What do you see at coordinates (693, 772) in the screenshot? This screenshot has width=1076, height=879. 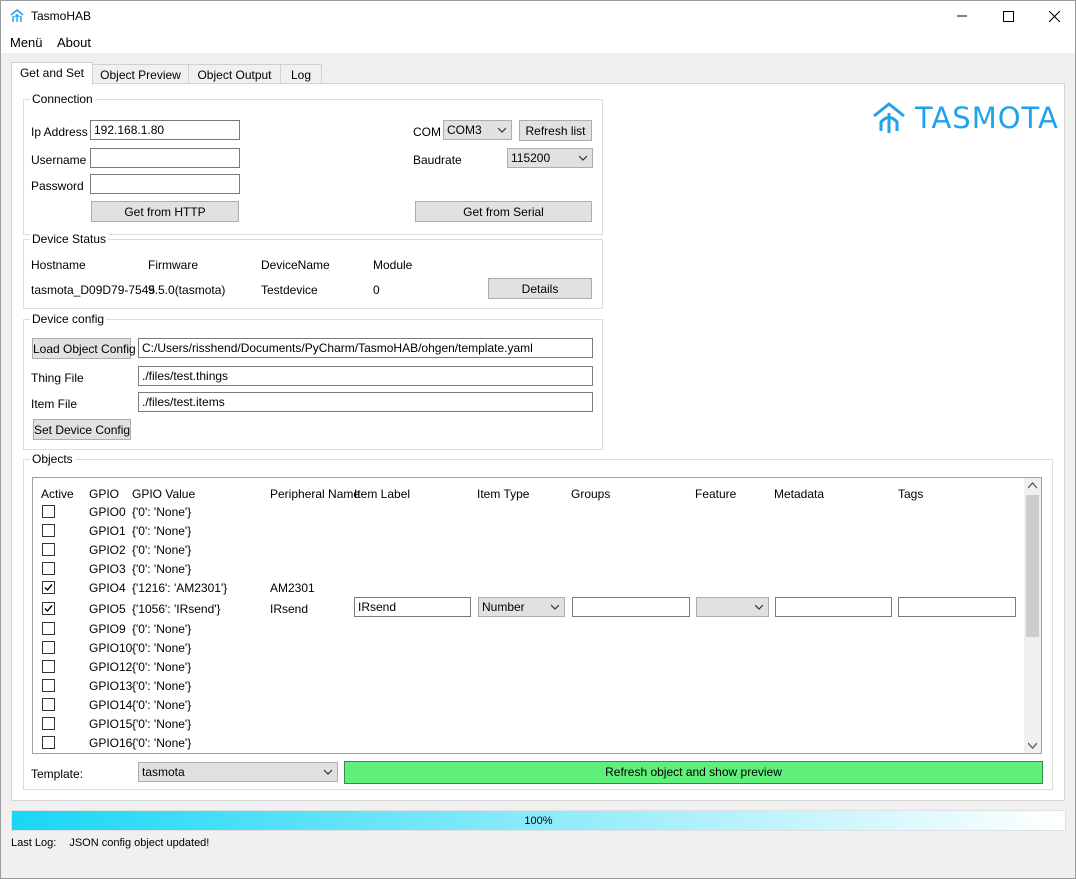 I see `refresh-object-preview-button: Refresh object and show preview` at bounding box center [693, 772].